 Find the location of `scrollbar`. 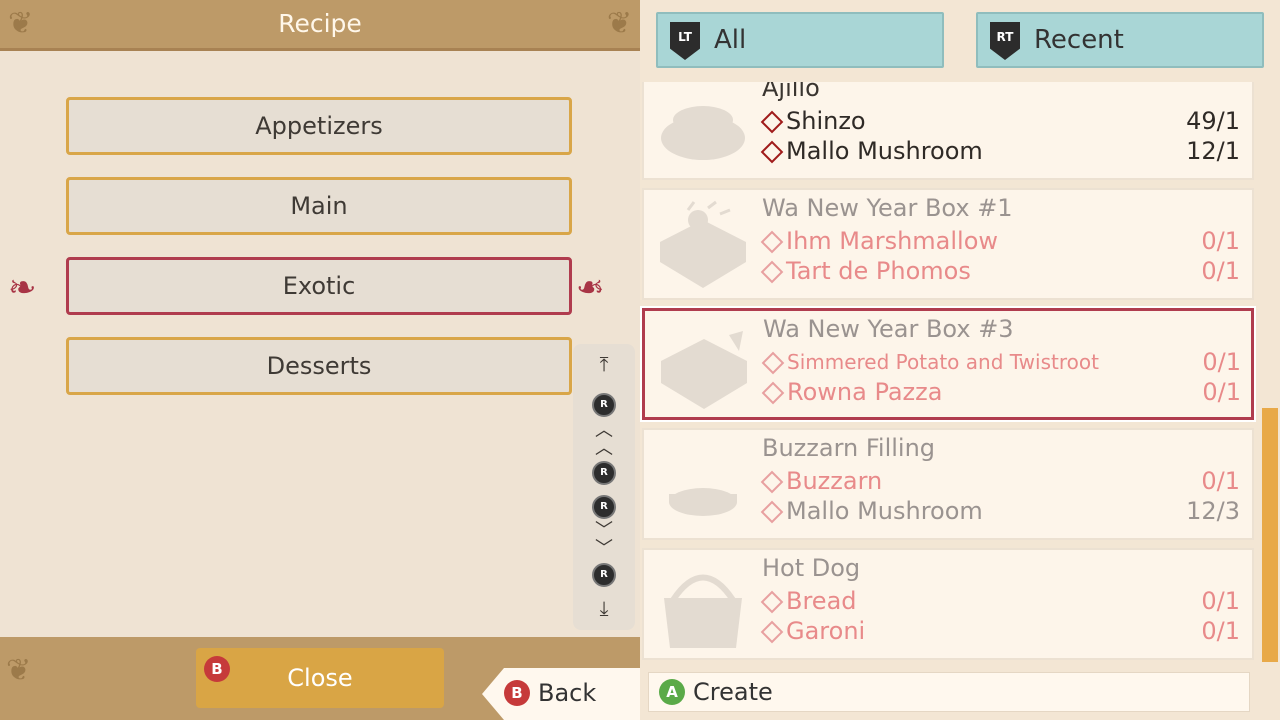

scrollbar is located at coordinates (1270, 372).